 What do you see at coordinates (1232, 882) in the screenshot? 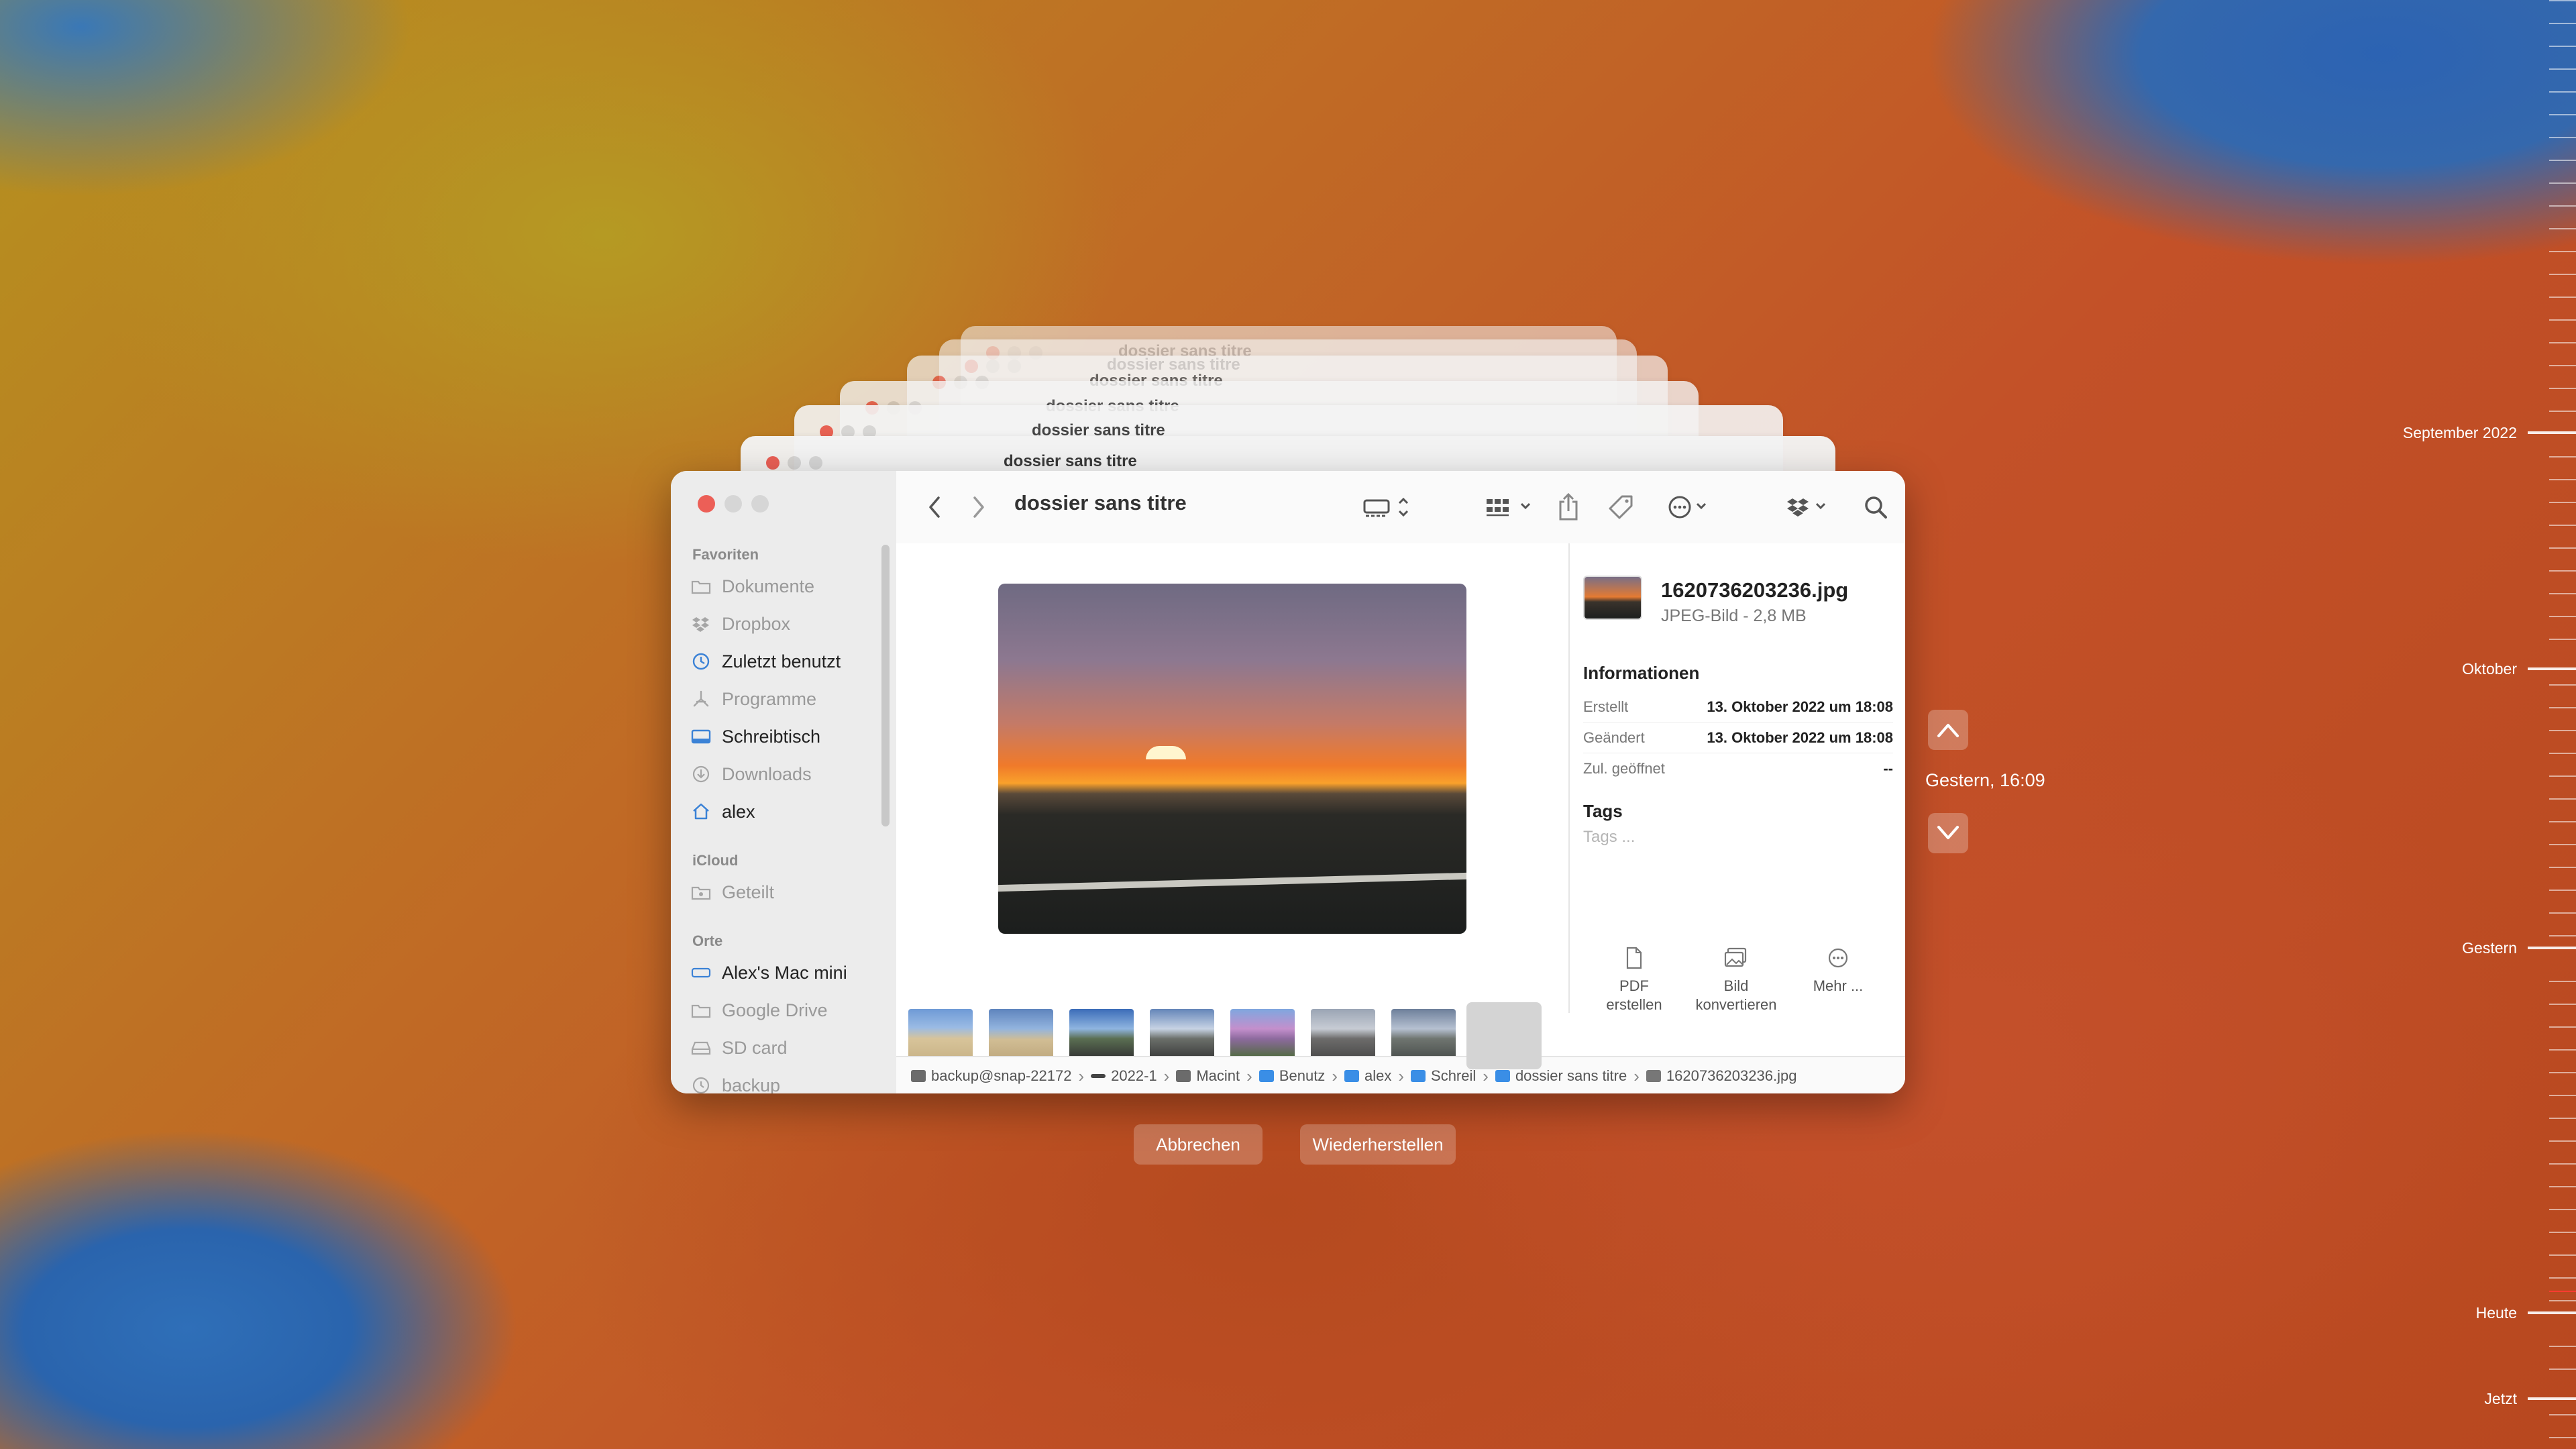
I see `road-line-shape` at bounding box center [1232, 882].